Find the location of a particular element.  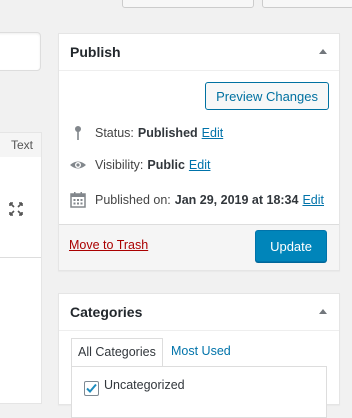

major-publishing-actions: Move to Trash Update is located at coordinates (199, 247).